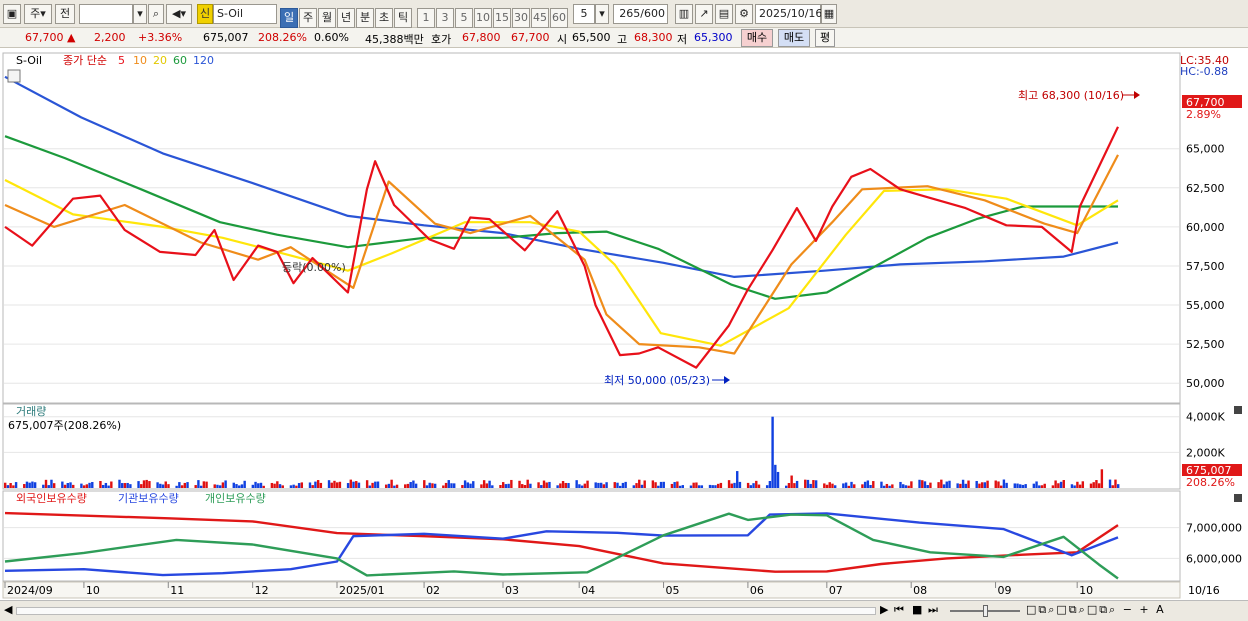 The image size is (1248, 621). What do you see at coordinates (483, 18) in the screenshot?
I see `interval-10: 10` at bounding box center [483, 18].